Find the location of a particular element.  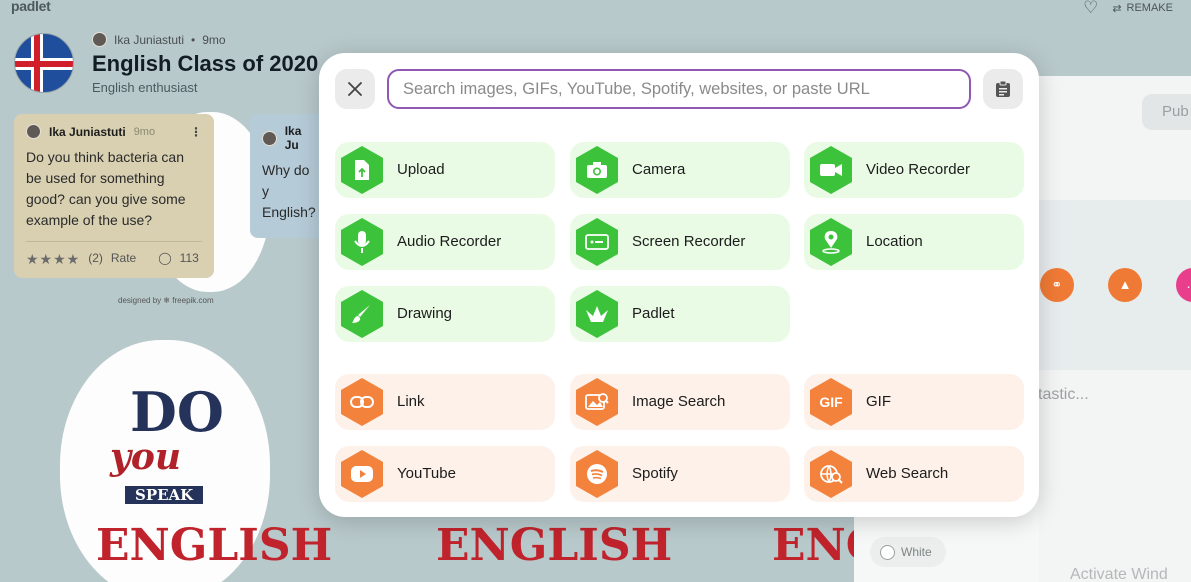

link-option: Link is located at coordinates (445, 402).